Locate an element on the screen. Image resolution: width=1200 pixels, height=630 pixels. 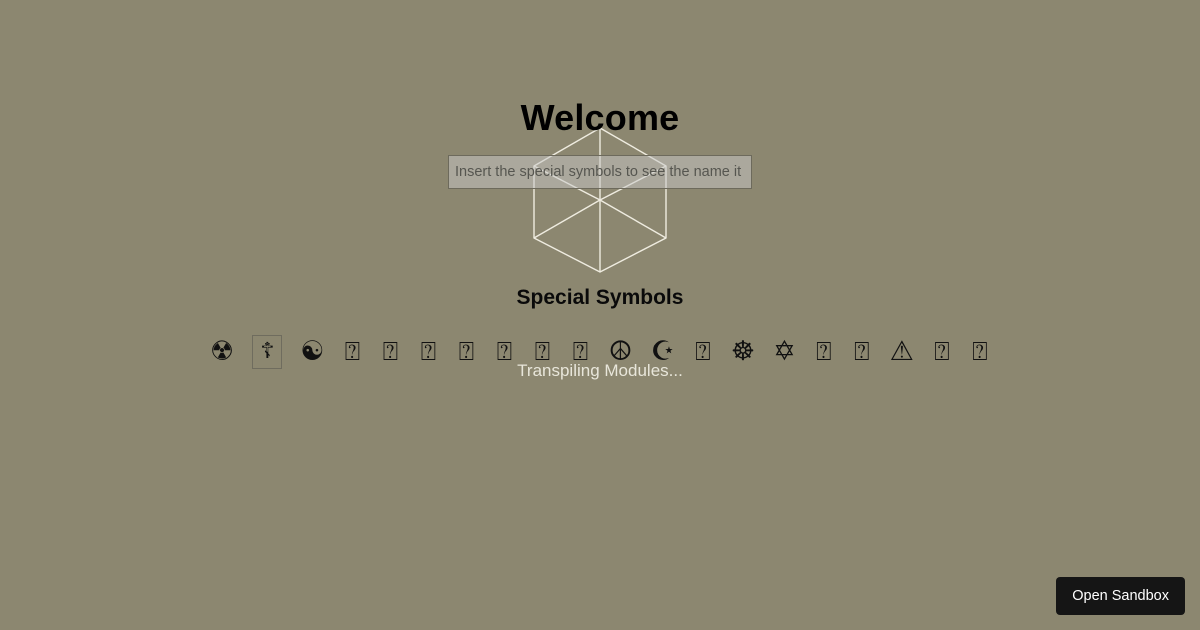
section-title-special-symbols: Special Symbols is located at coordinates (600, 297).